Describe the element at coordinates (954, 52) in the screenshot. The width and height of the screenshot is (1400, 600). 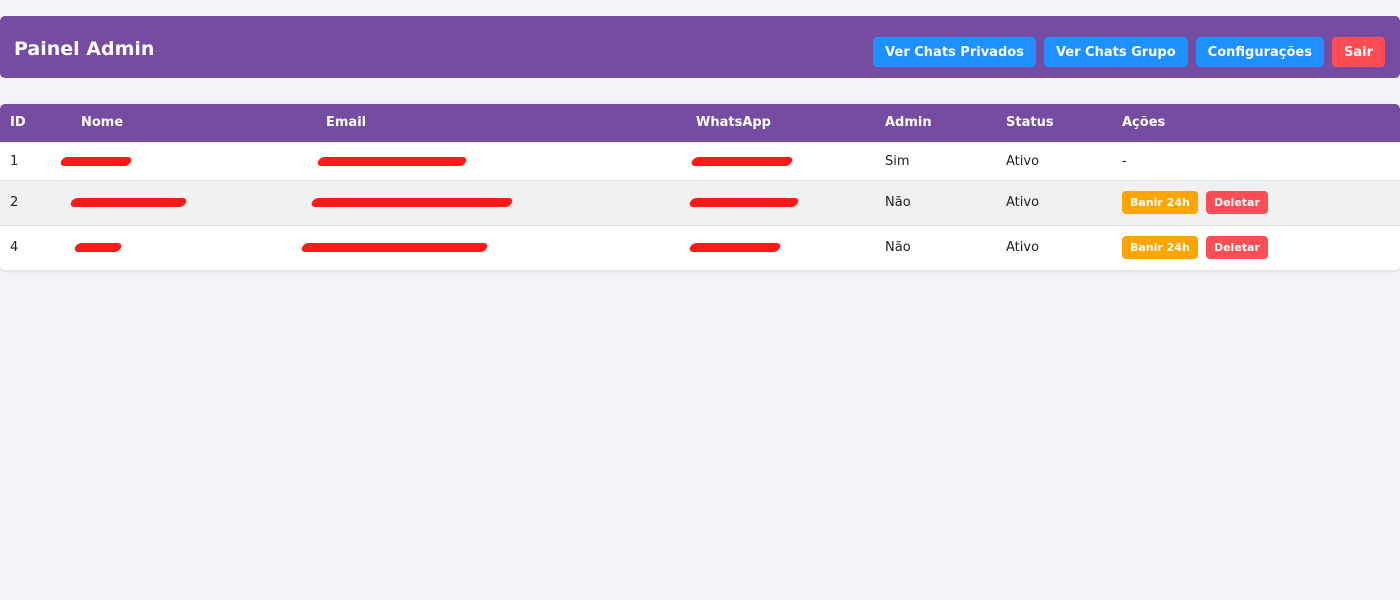
I see `view-private-chats-button: Ver Chats Privados` at that location.